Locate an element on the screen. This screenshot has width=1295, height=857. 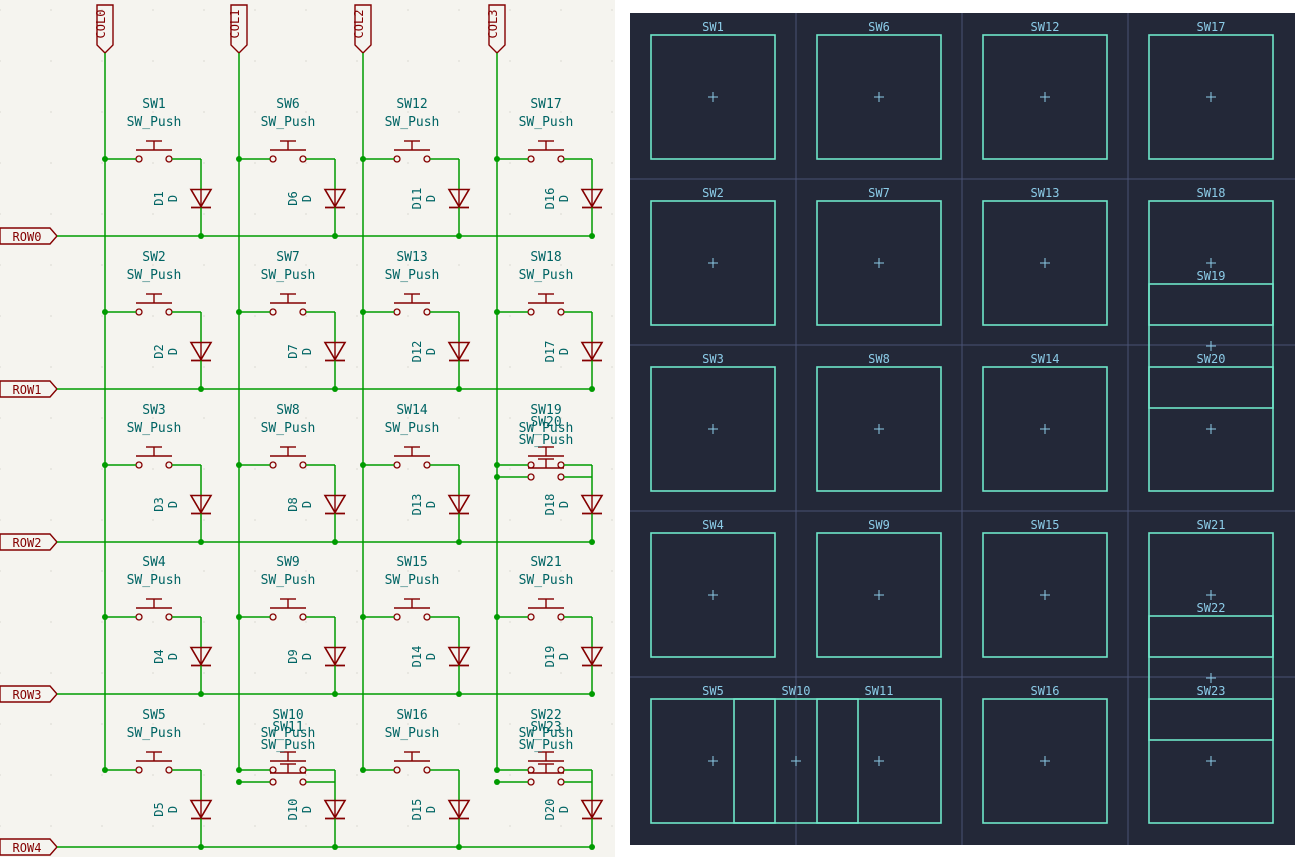
diode-d17: D17 D is located at coordinates (573, 352).